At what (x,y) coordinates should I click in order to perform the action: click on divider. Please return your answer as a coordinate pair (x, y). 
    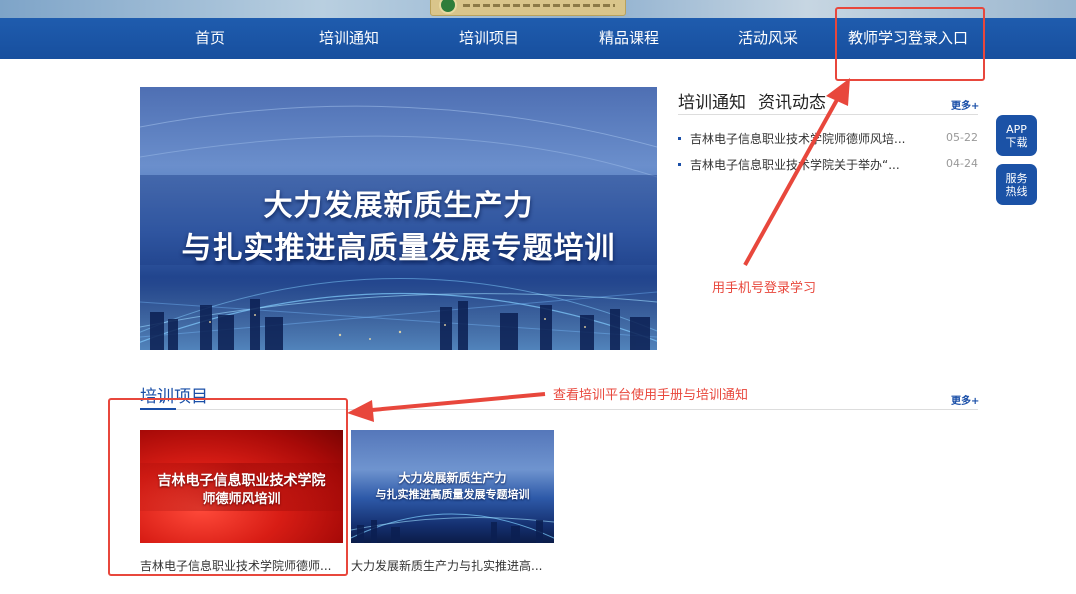
    Looking at the image, I should click on (828, 114).